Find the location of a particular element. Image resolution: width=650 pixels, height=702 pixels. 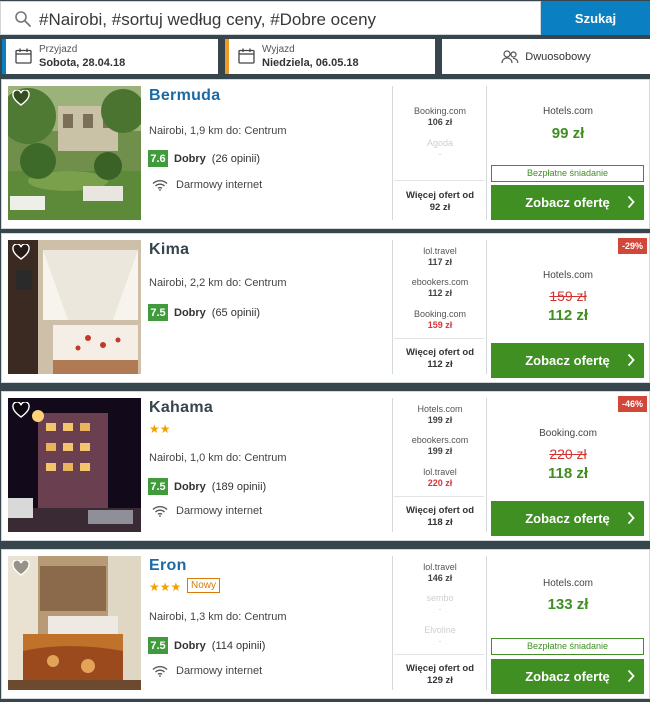

checkin-date-field: Przyjazd Sobota, 28.04.18 is located at coordinates (110, 56).